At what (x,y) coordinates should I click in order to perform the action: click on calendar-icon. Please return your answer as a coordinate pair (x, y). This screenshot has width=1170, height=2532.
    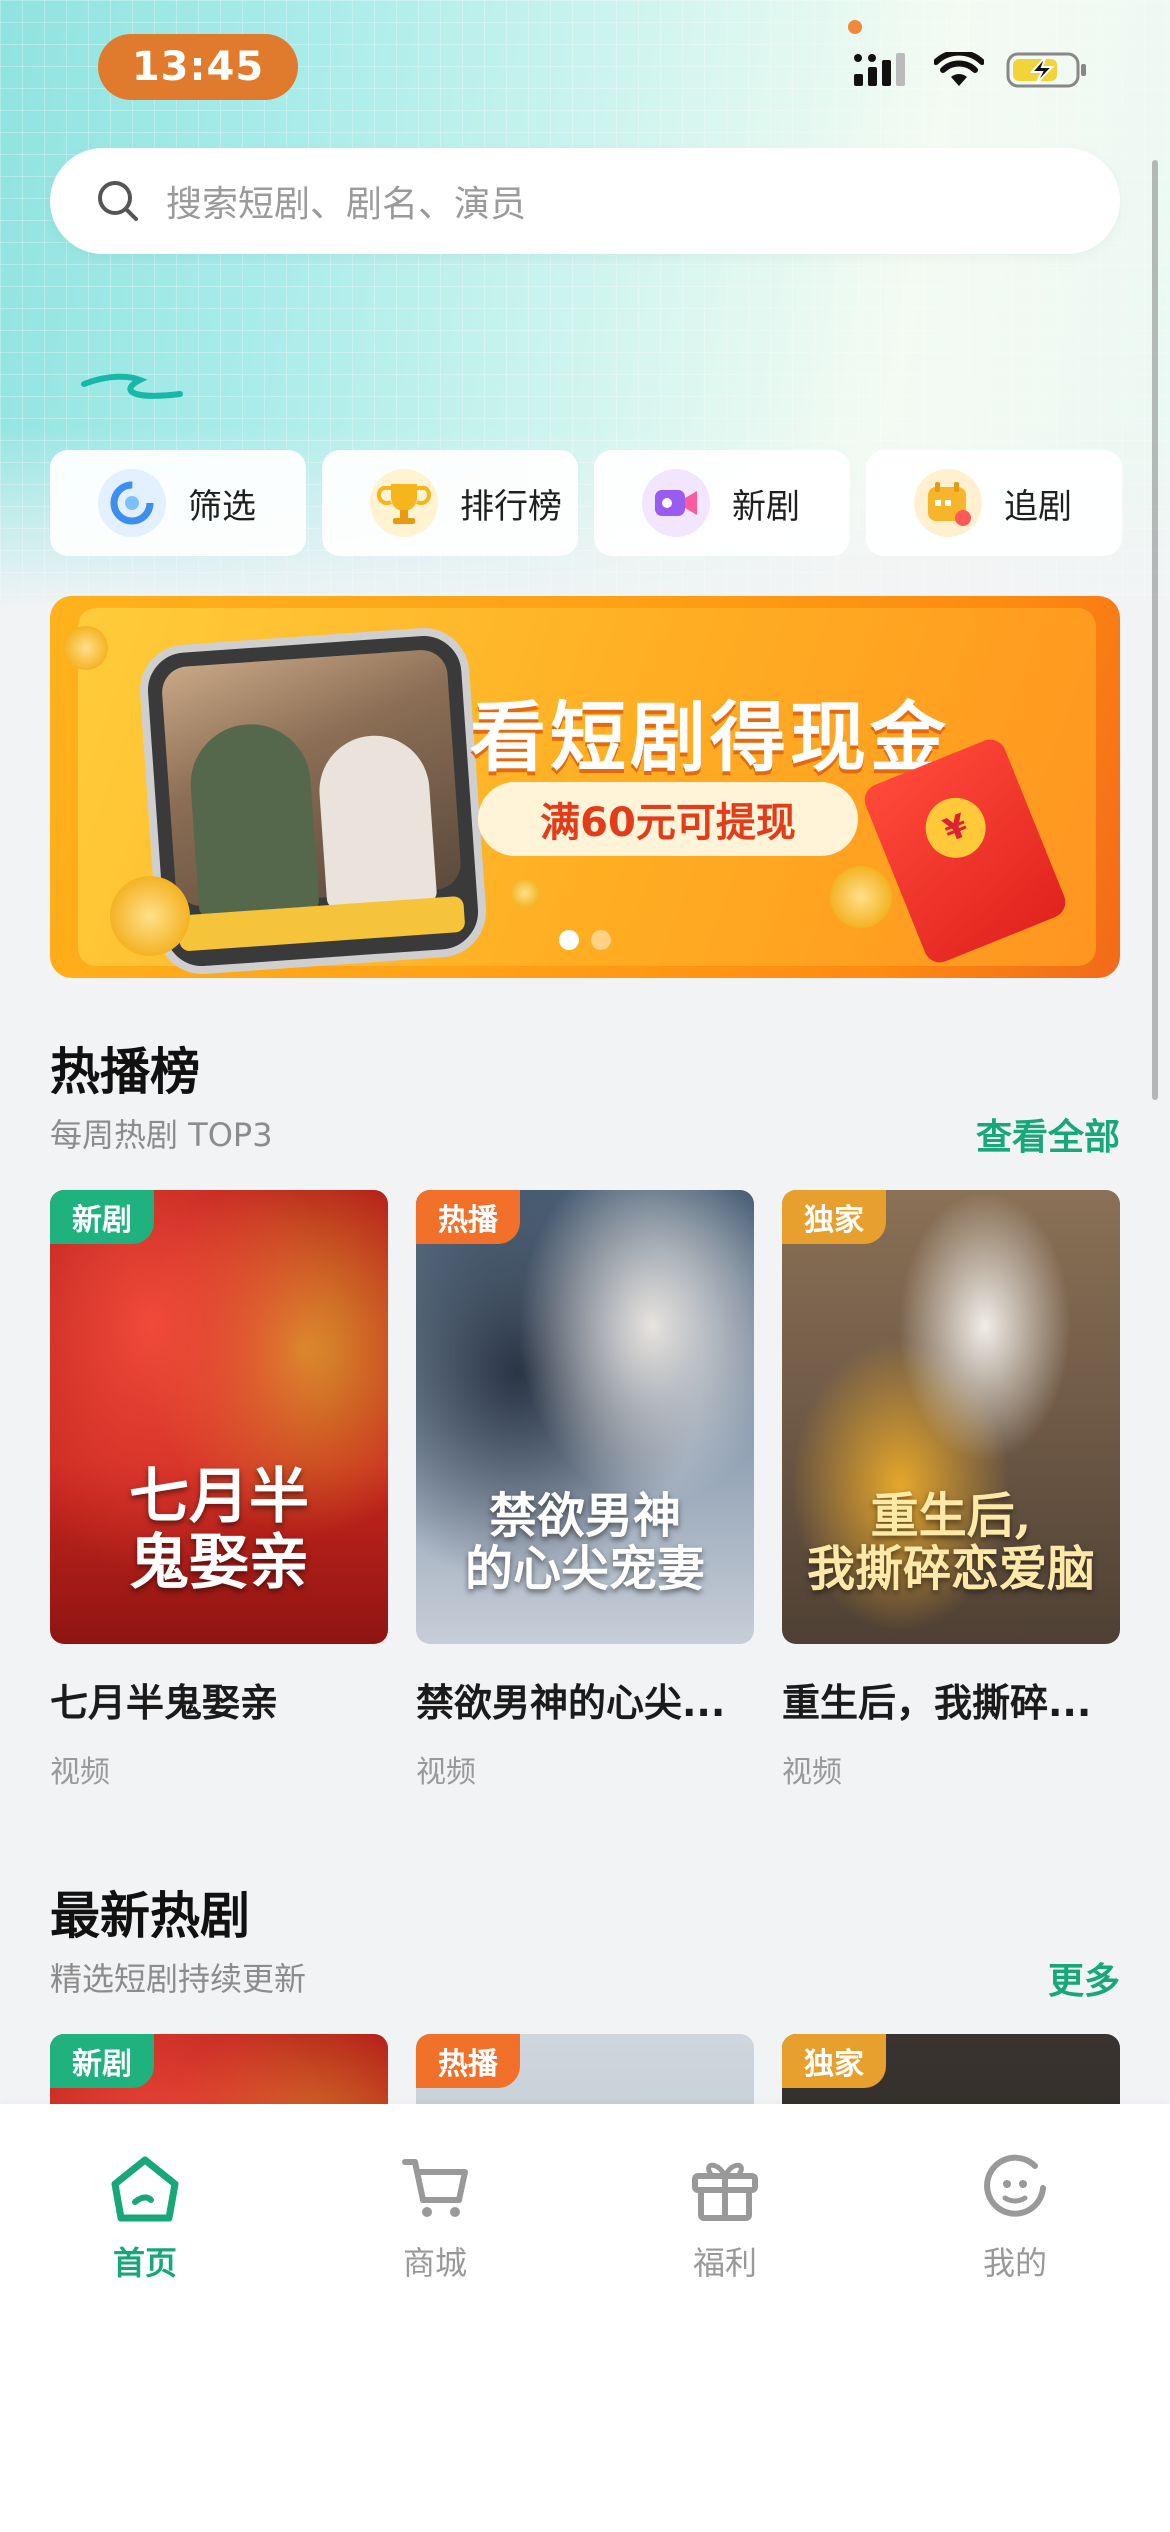
    Looking at the image, I should click on (948, 503).